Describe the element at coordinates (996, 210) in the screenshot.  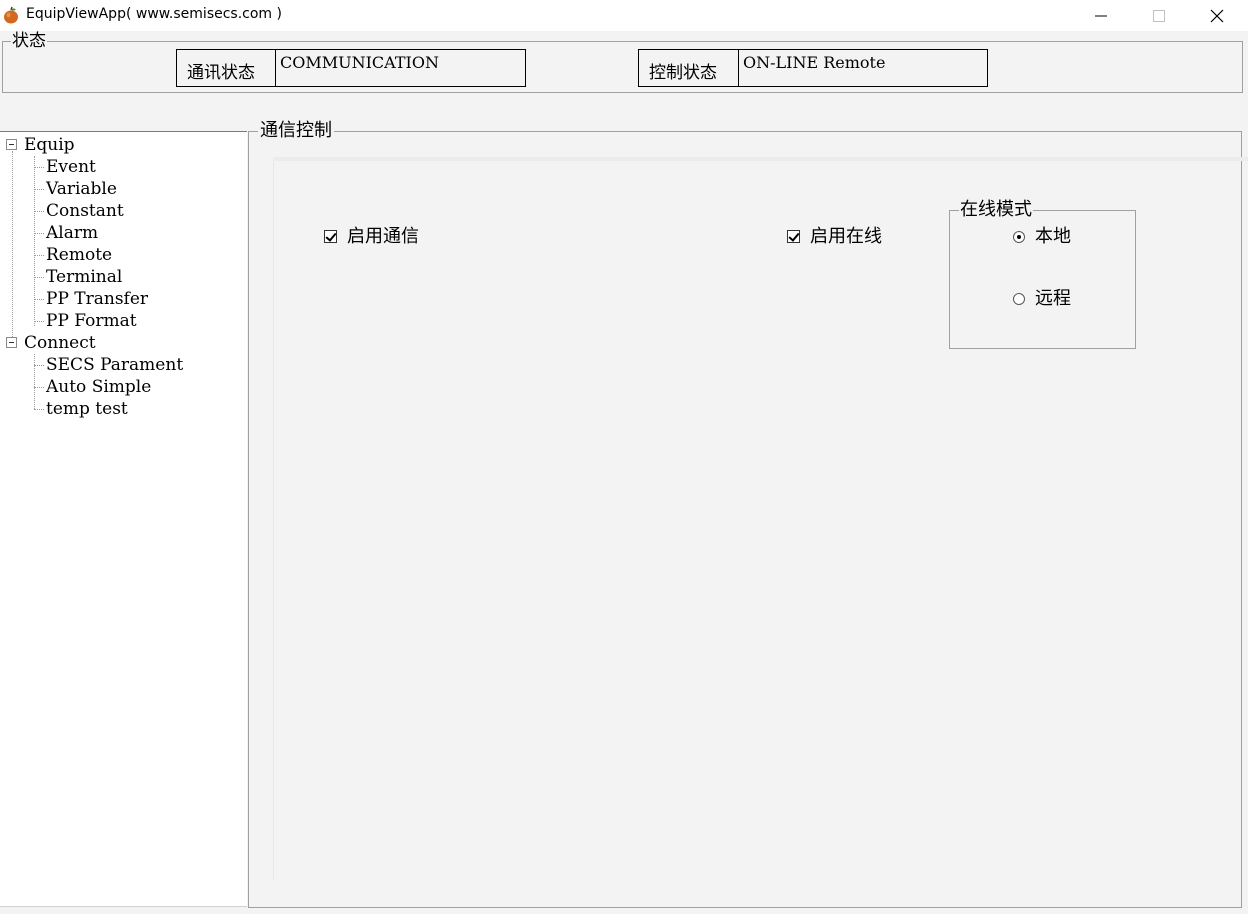
I see `online-mode-legend: 在线模式` at that location.